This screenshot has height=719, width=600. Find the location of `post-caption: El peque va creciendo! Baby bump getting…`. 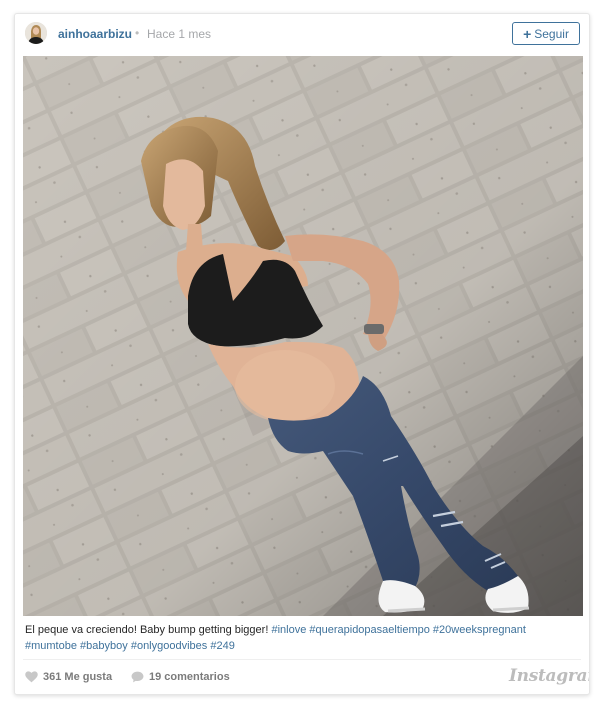

post-caption: El peque va creciendo! Baby bump getting… is located at coordinates (302, 638).